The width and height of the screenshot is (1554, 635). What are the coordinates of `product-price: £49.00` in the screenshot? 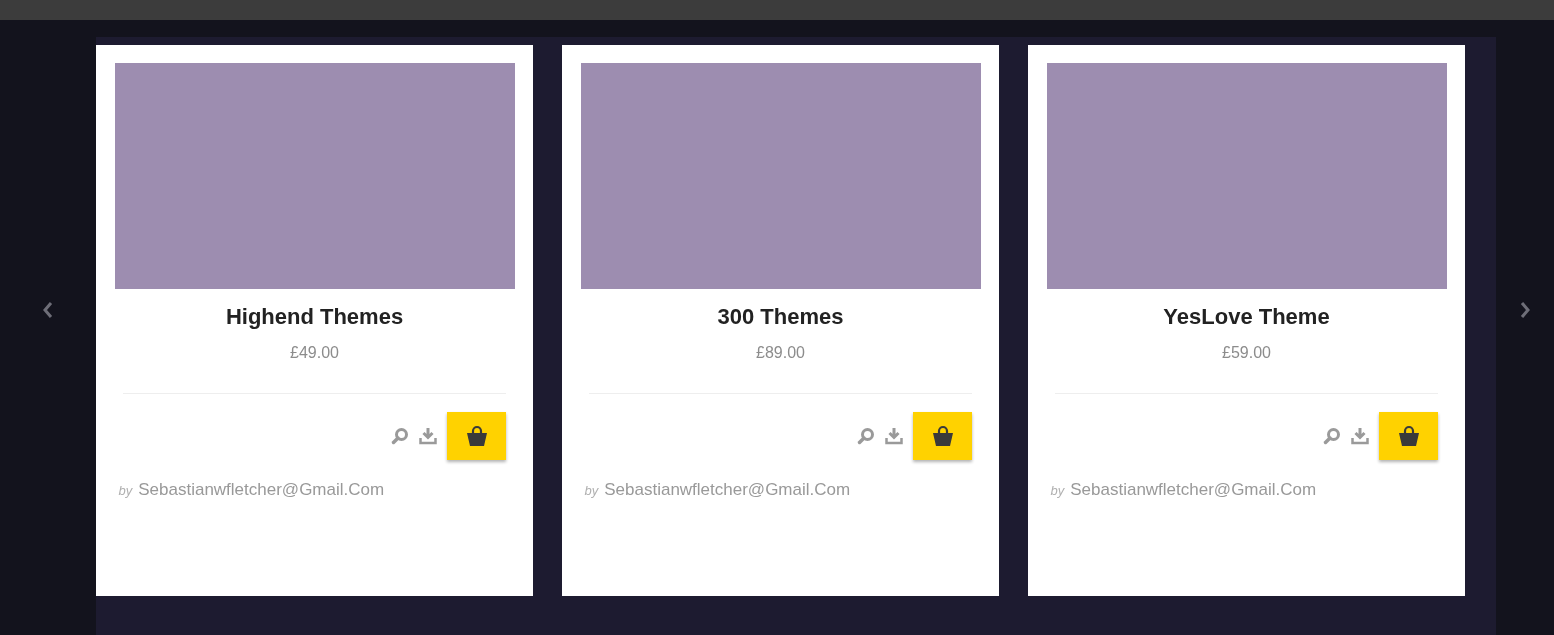 It's located at (314, 353).